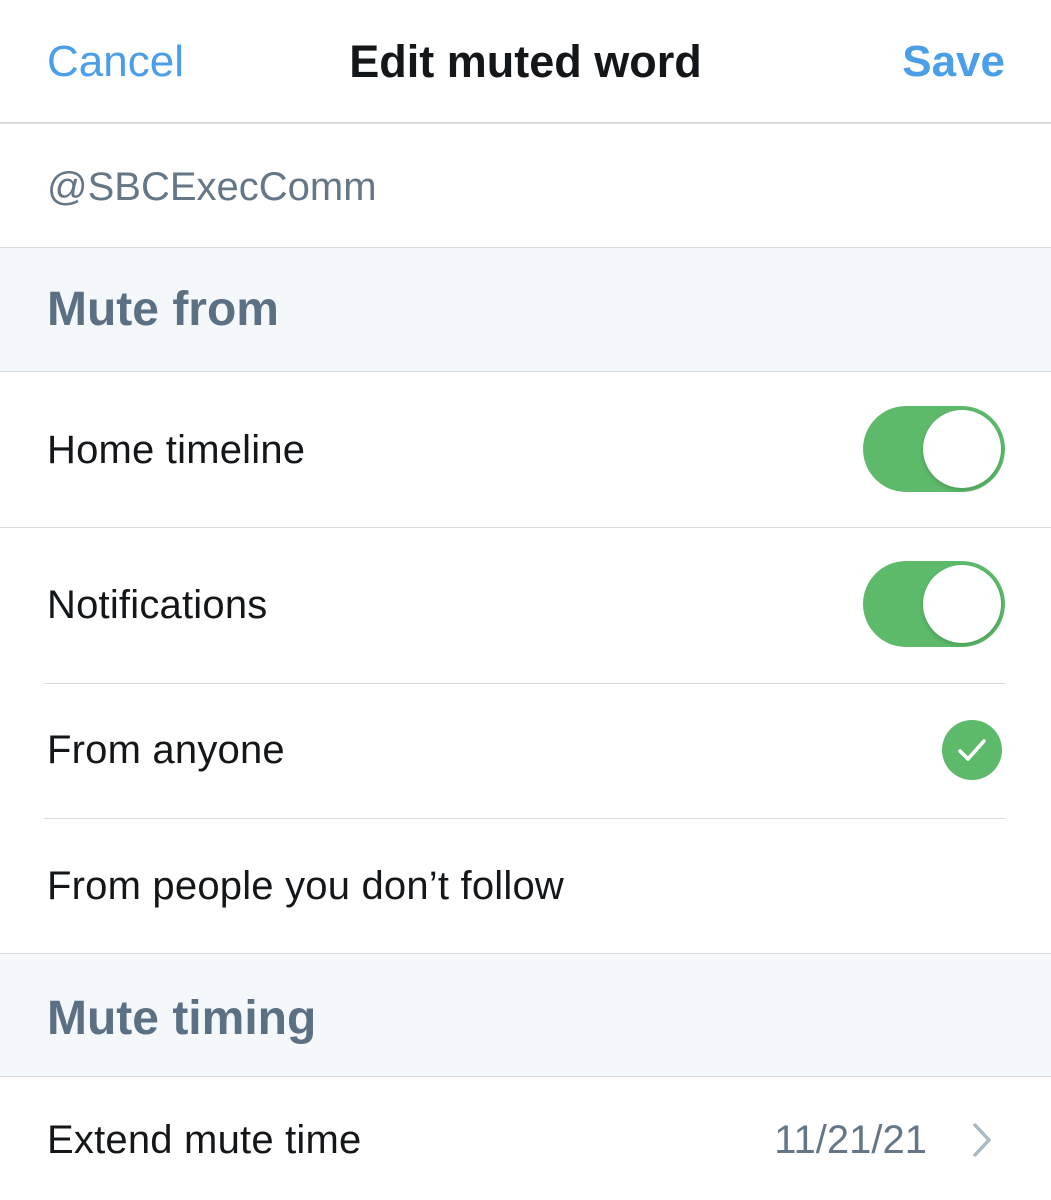 The width and height of the screenshot is (1051, 1200). What do you see at coordinates (982, 1140) in the screenshot?
I see `chevron-right-icon` at bounding box center [982, 1140].